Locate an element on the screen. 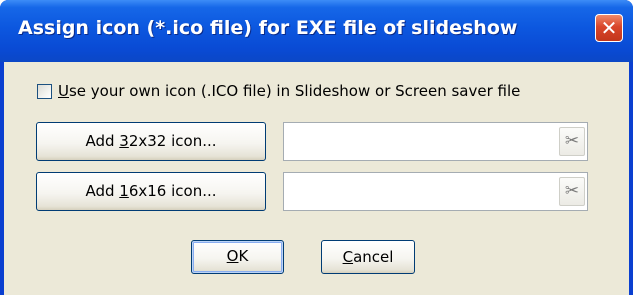 The width and height of the screenshot is (633, 295). icon-32-path-field: ✂ is located at coordinates (435, 141).